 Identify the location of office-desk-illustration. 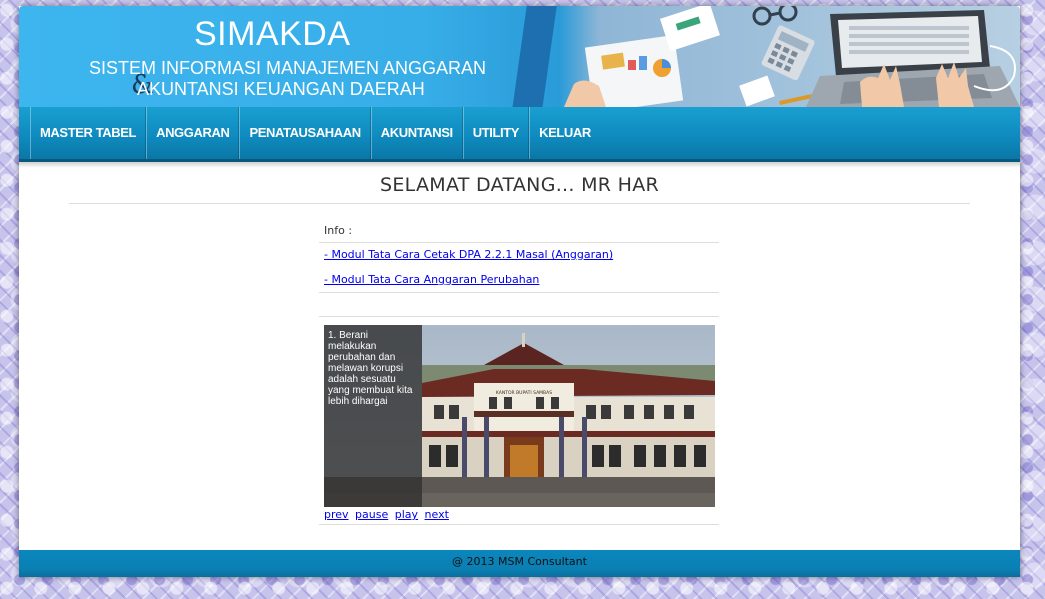
(792, 56).